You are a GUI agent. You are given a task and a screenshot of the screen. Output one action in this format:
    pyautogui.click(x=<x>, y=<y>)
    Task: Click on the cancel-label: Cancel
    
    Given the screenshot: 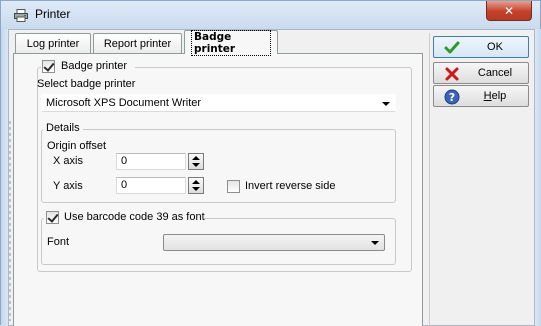 What is the action you would take?
    pyautogui.click(x=495, y=73)
    